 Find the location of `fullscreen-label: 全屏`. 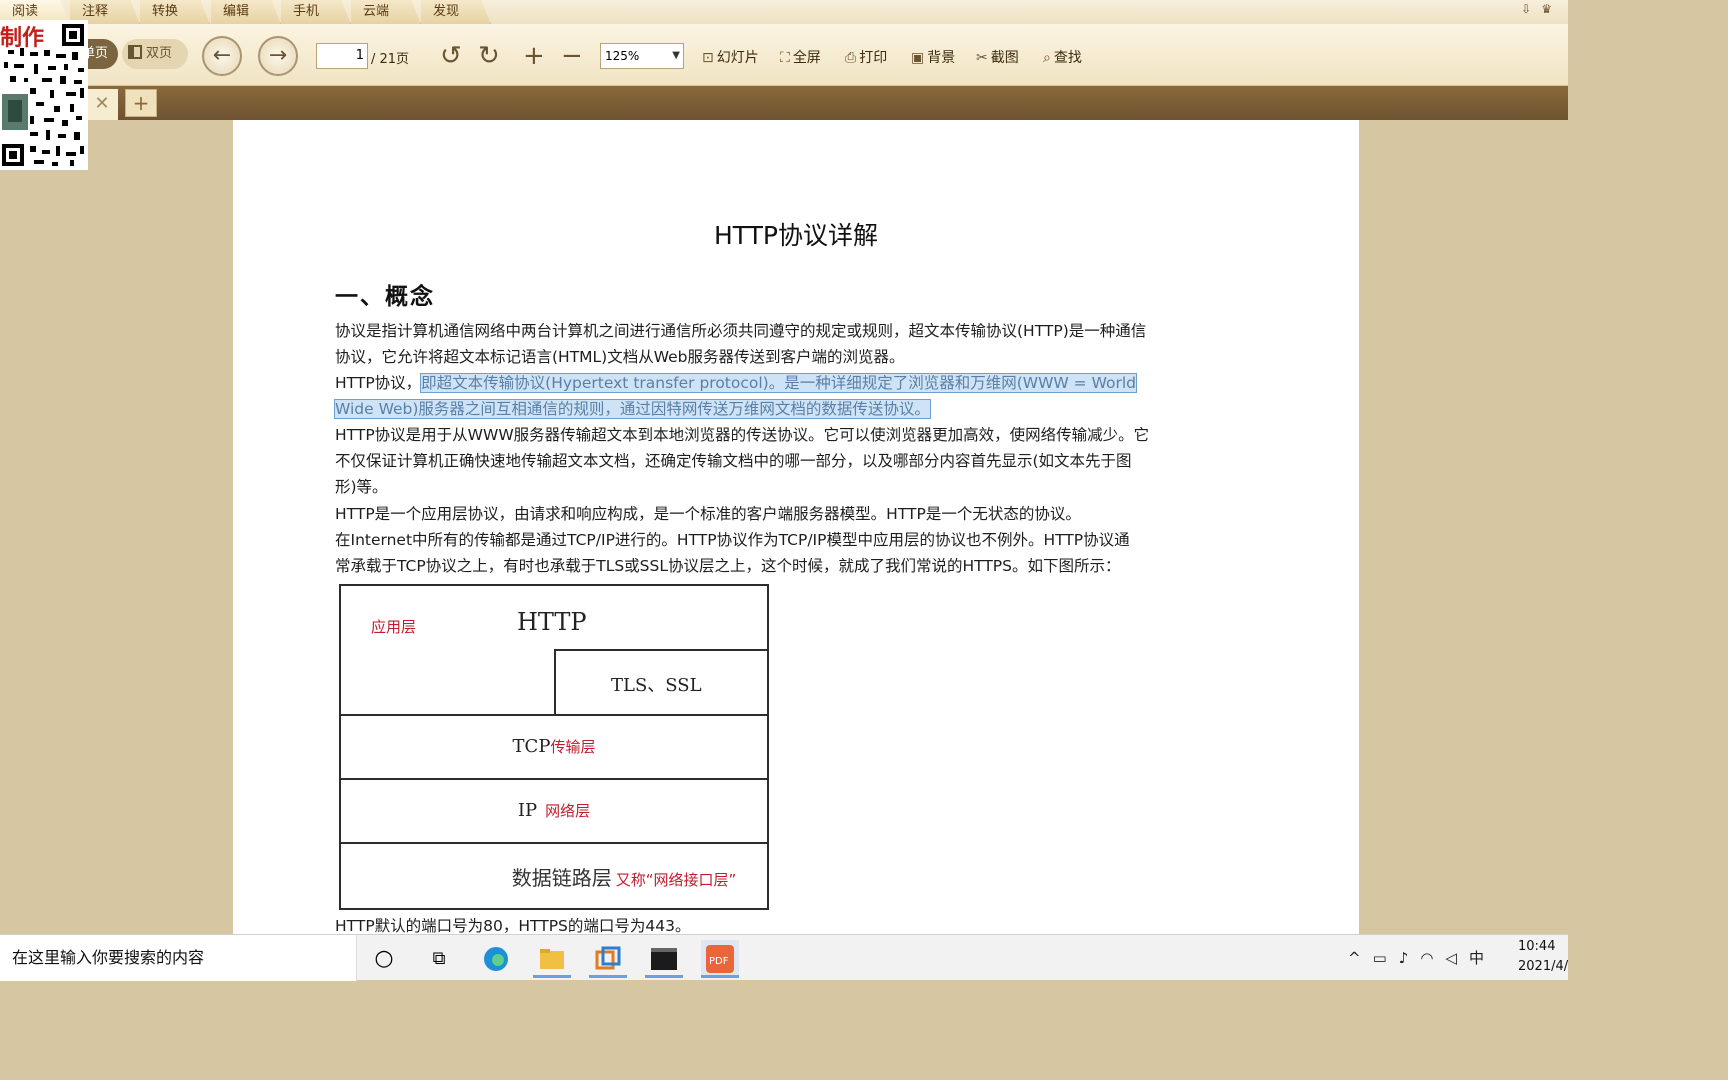

fullscreen-label: 全屏 is located at coordinates (806, 58).